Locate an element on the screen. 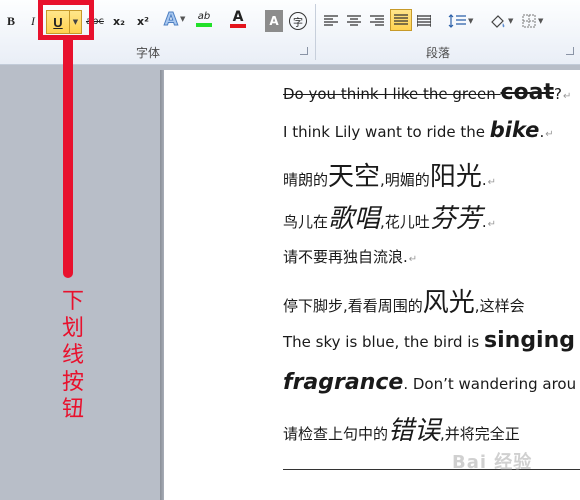 The image size is (580, 500). align-left-icon is located at coordinates (331, 20).